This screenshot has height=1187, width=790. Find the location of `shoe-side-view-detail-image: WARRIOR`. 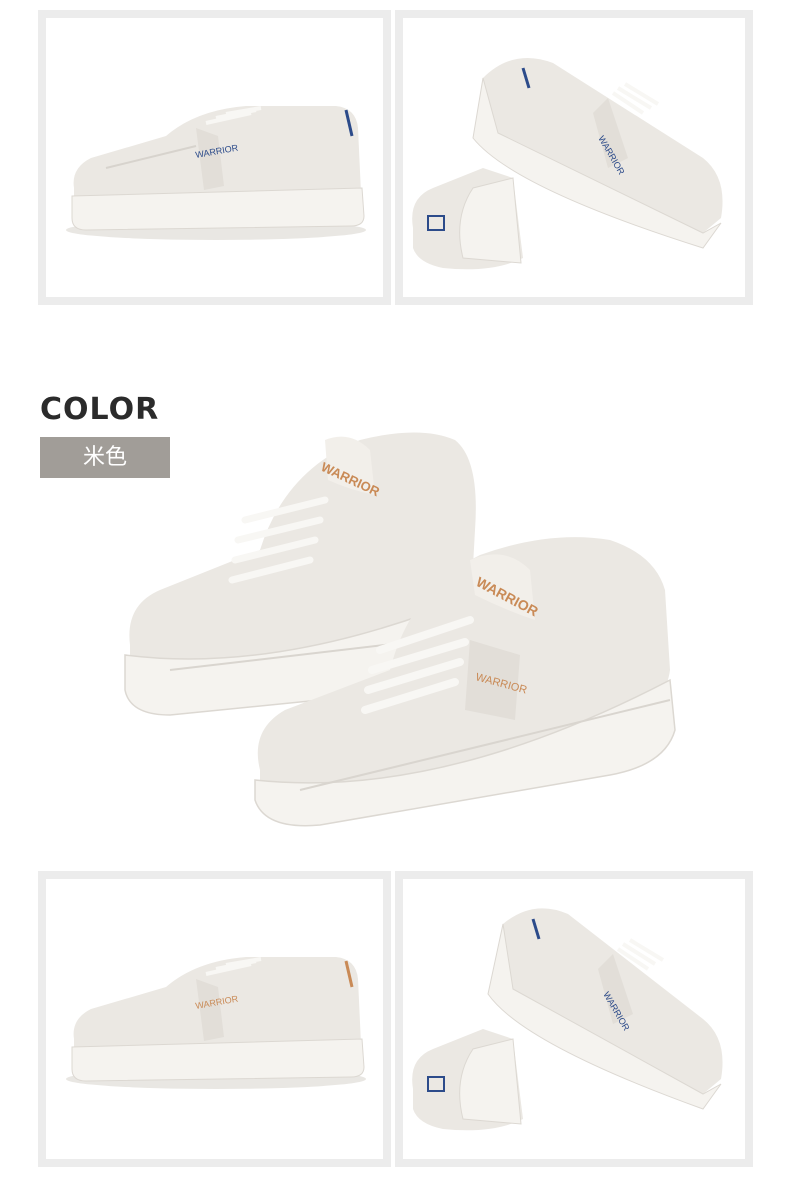

shoe-side-view-detail-image: WARRIOR is located at coordinates (214, 1019).